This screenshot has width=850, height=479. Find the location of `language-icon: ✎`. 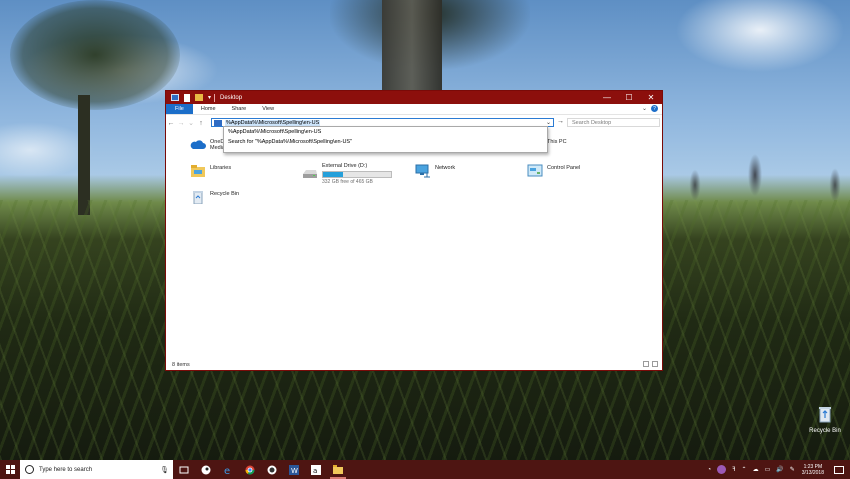

language-icon: ✎ is located at coordinates (792, 469).